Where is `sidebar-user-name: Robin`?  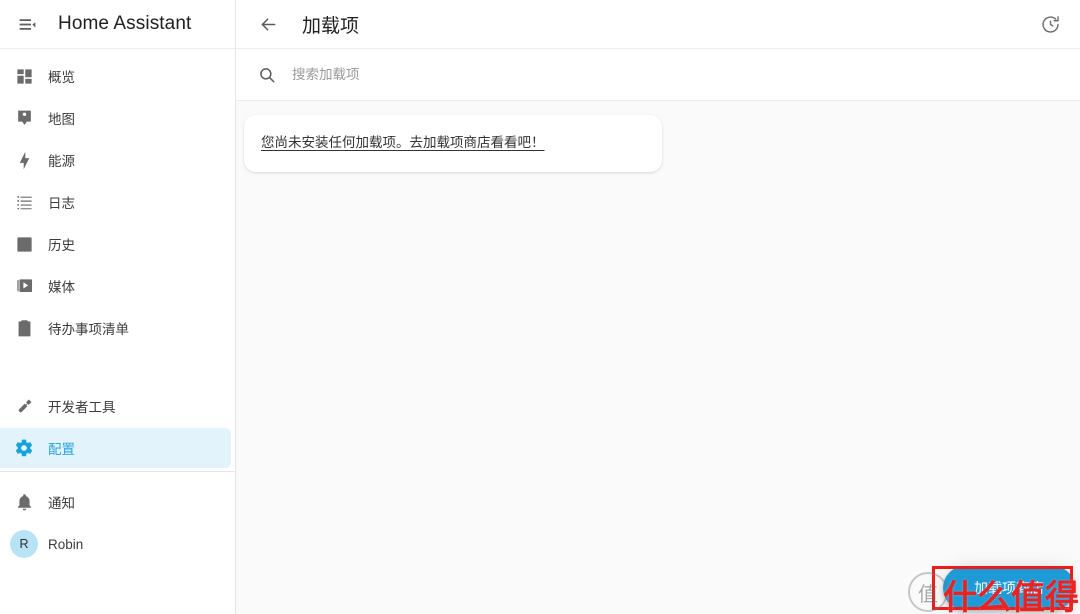
sidebar-user-name: Robin is located at coordinates (66, 544).